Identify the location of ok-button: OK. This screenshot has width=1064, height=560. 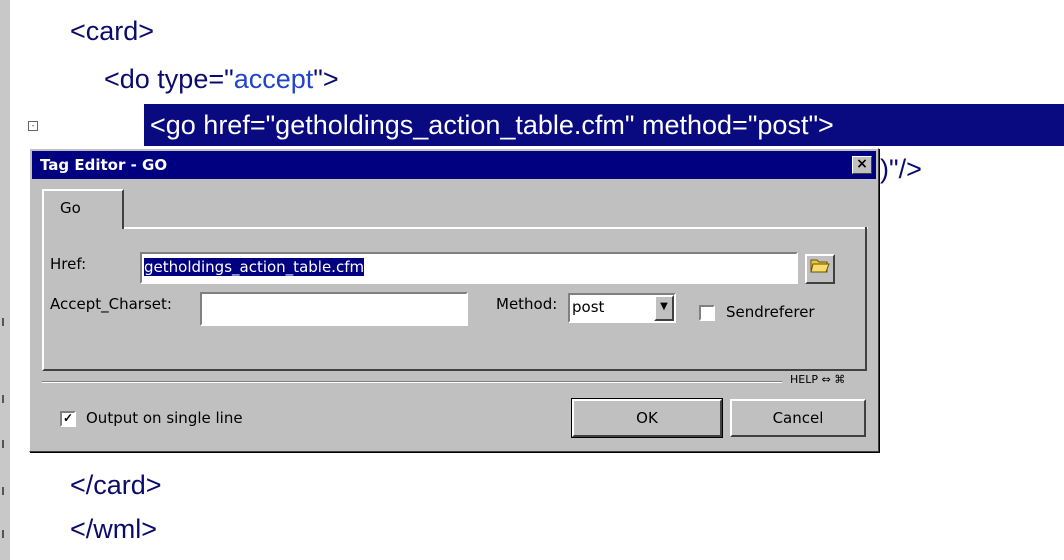
(647, 418).